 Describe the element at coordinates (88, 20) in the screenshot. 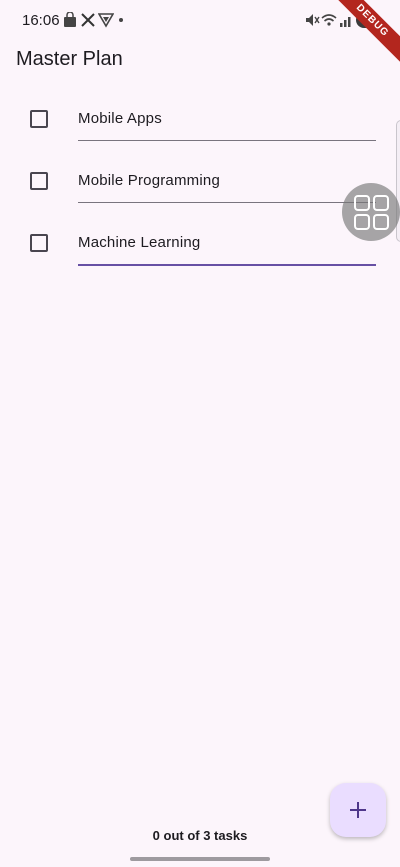

I see `x-icon` at that location.